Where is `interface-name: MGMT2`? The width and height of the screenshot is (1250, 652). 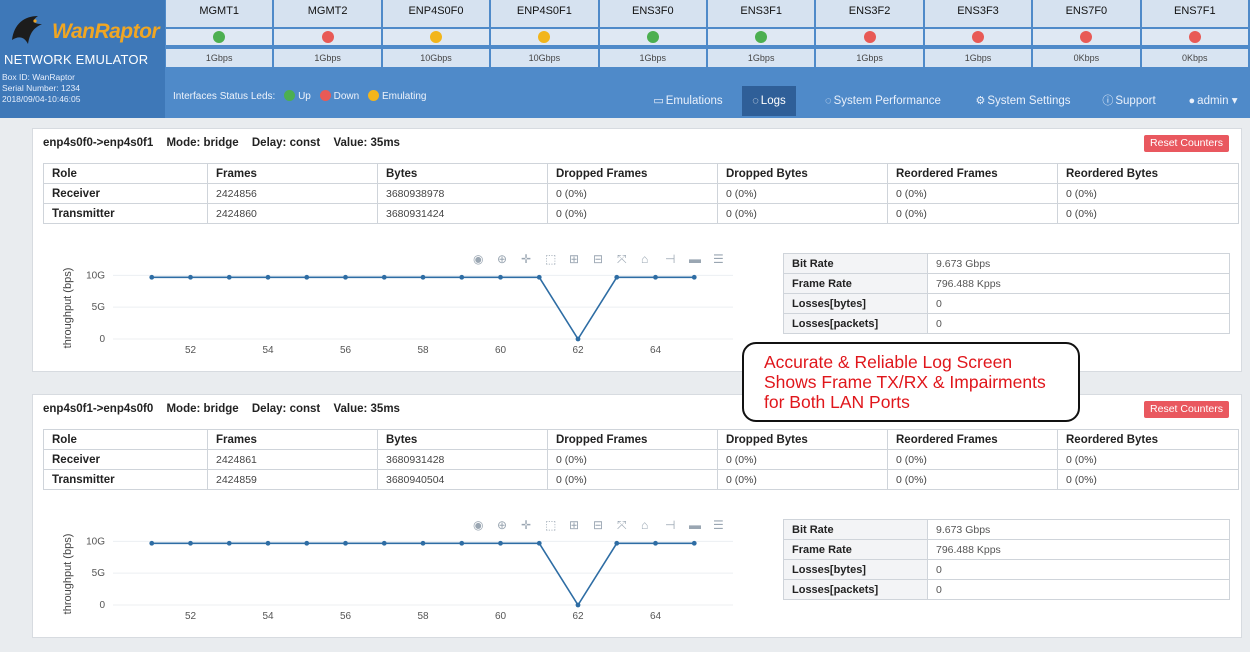 interface-name: MGMT2 is located at coordinates (327, 11).